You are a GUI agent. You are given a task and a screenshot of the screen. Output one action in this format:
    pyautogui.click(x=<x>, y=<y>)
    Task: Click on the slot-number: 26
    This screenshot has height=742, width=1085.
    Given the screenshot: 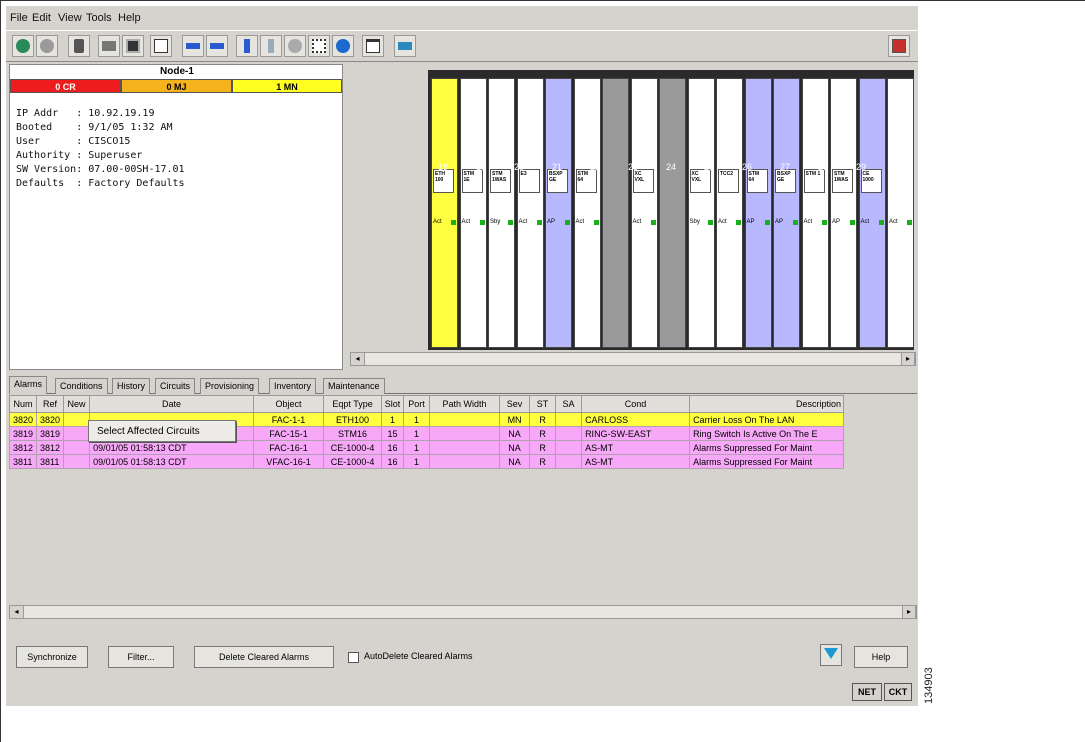 What is the action you would take?
    pyautogui.click(x=747, y=167)
    